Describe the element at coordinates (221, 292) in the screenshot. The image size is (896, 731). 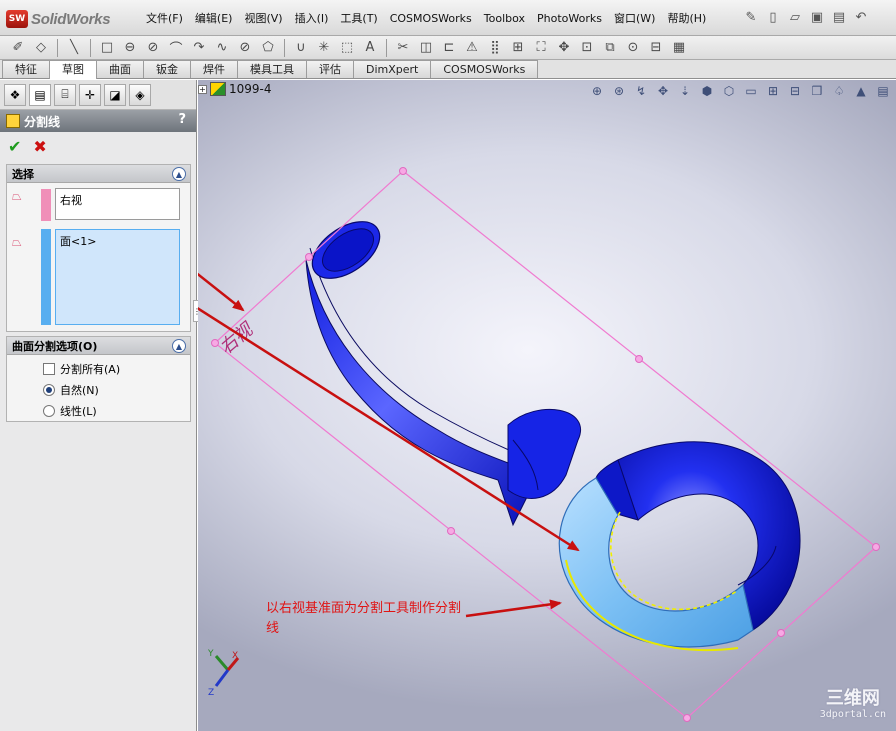
I see `arrow-plane-to-view` at that location.